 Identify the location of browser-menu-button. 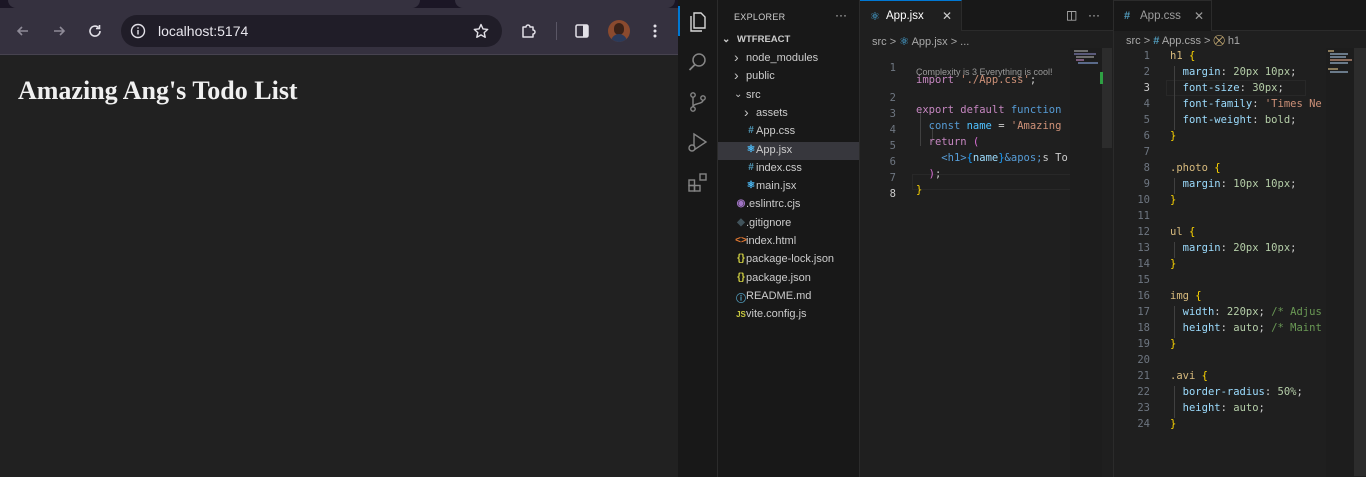
(655, 31).